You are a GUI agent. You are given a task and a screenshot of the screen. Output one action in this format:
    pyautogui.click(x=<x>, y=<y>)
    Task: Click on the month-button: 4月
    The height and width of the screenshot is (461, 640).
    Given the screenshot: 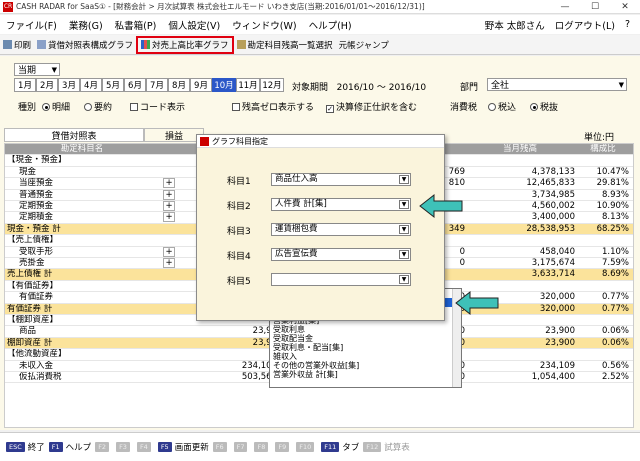 What is the action you would take?
    pyautogui.click(x=91, y=85)
    